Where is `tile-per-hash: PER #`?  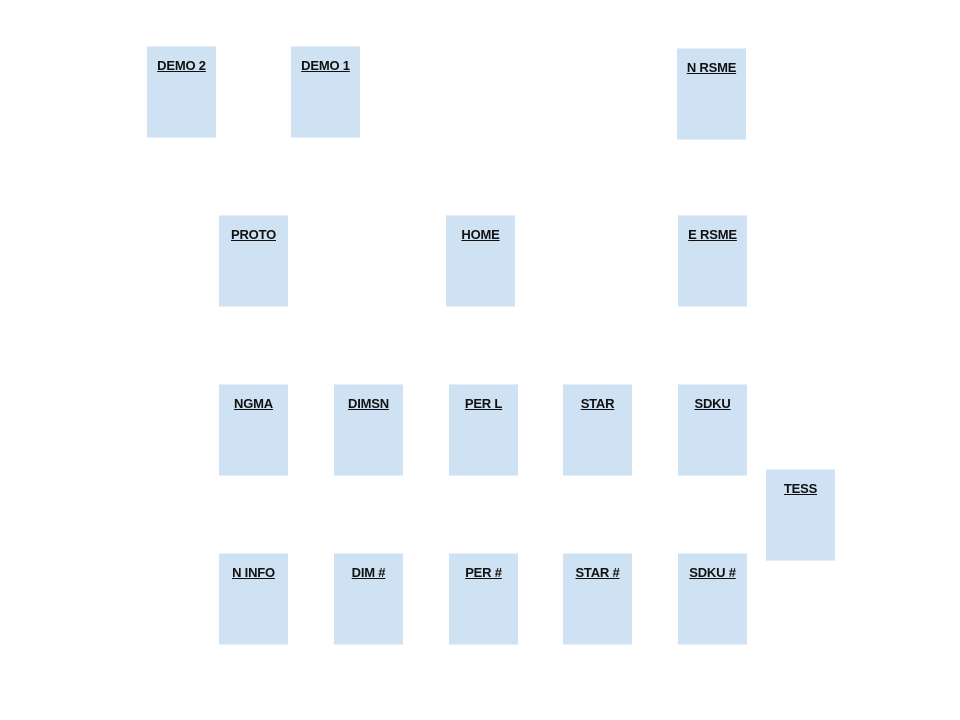
tile-per-hash: PER # is located at coordinates (483, 599).